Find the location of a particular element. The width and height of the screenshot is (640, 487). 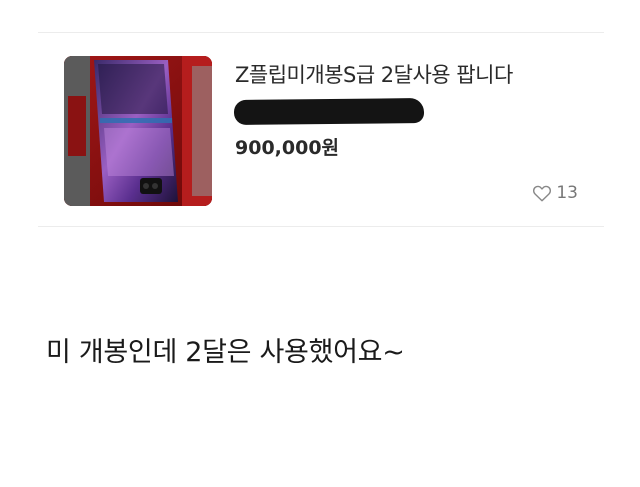

listing-title: Z플립미개봉S급 2달사용 팝니다 is located at coordinates (374, 74).